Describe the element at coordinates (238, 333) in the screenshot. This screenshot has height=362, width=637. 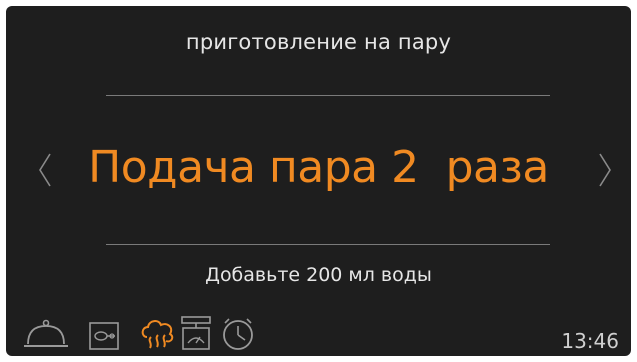
I see `timer-icon` at that location.